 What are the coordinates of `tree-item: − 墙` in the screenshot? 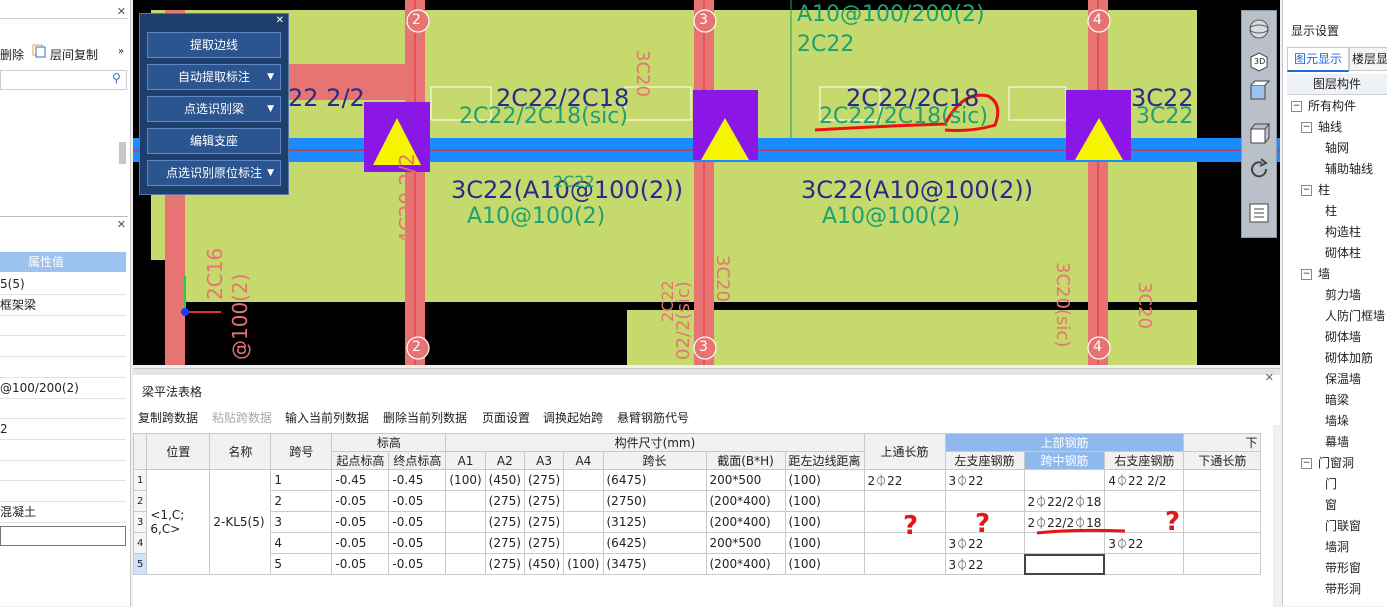 It's located at (1315, 273).